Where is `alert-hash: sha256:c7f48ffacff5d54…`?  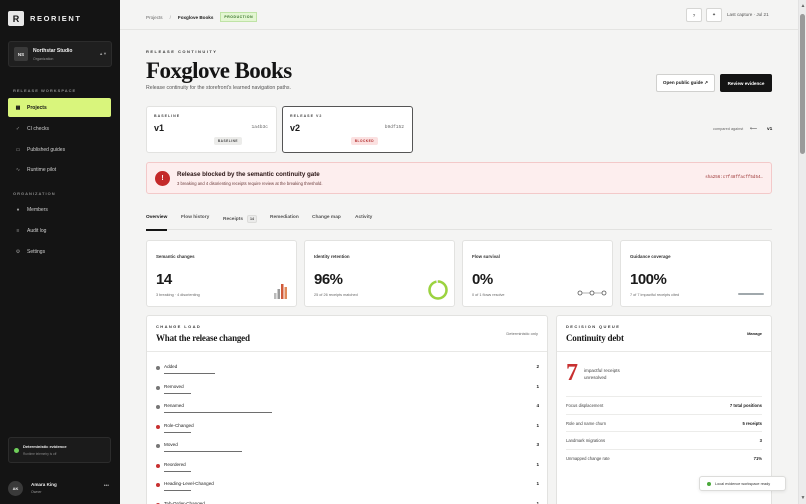 alert-hash: sha256:c7f48ffacff5d54… is located at coordinates (734, 178).